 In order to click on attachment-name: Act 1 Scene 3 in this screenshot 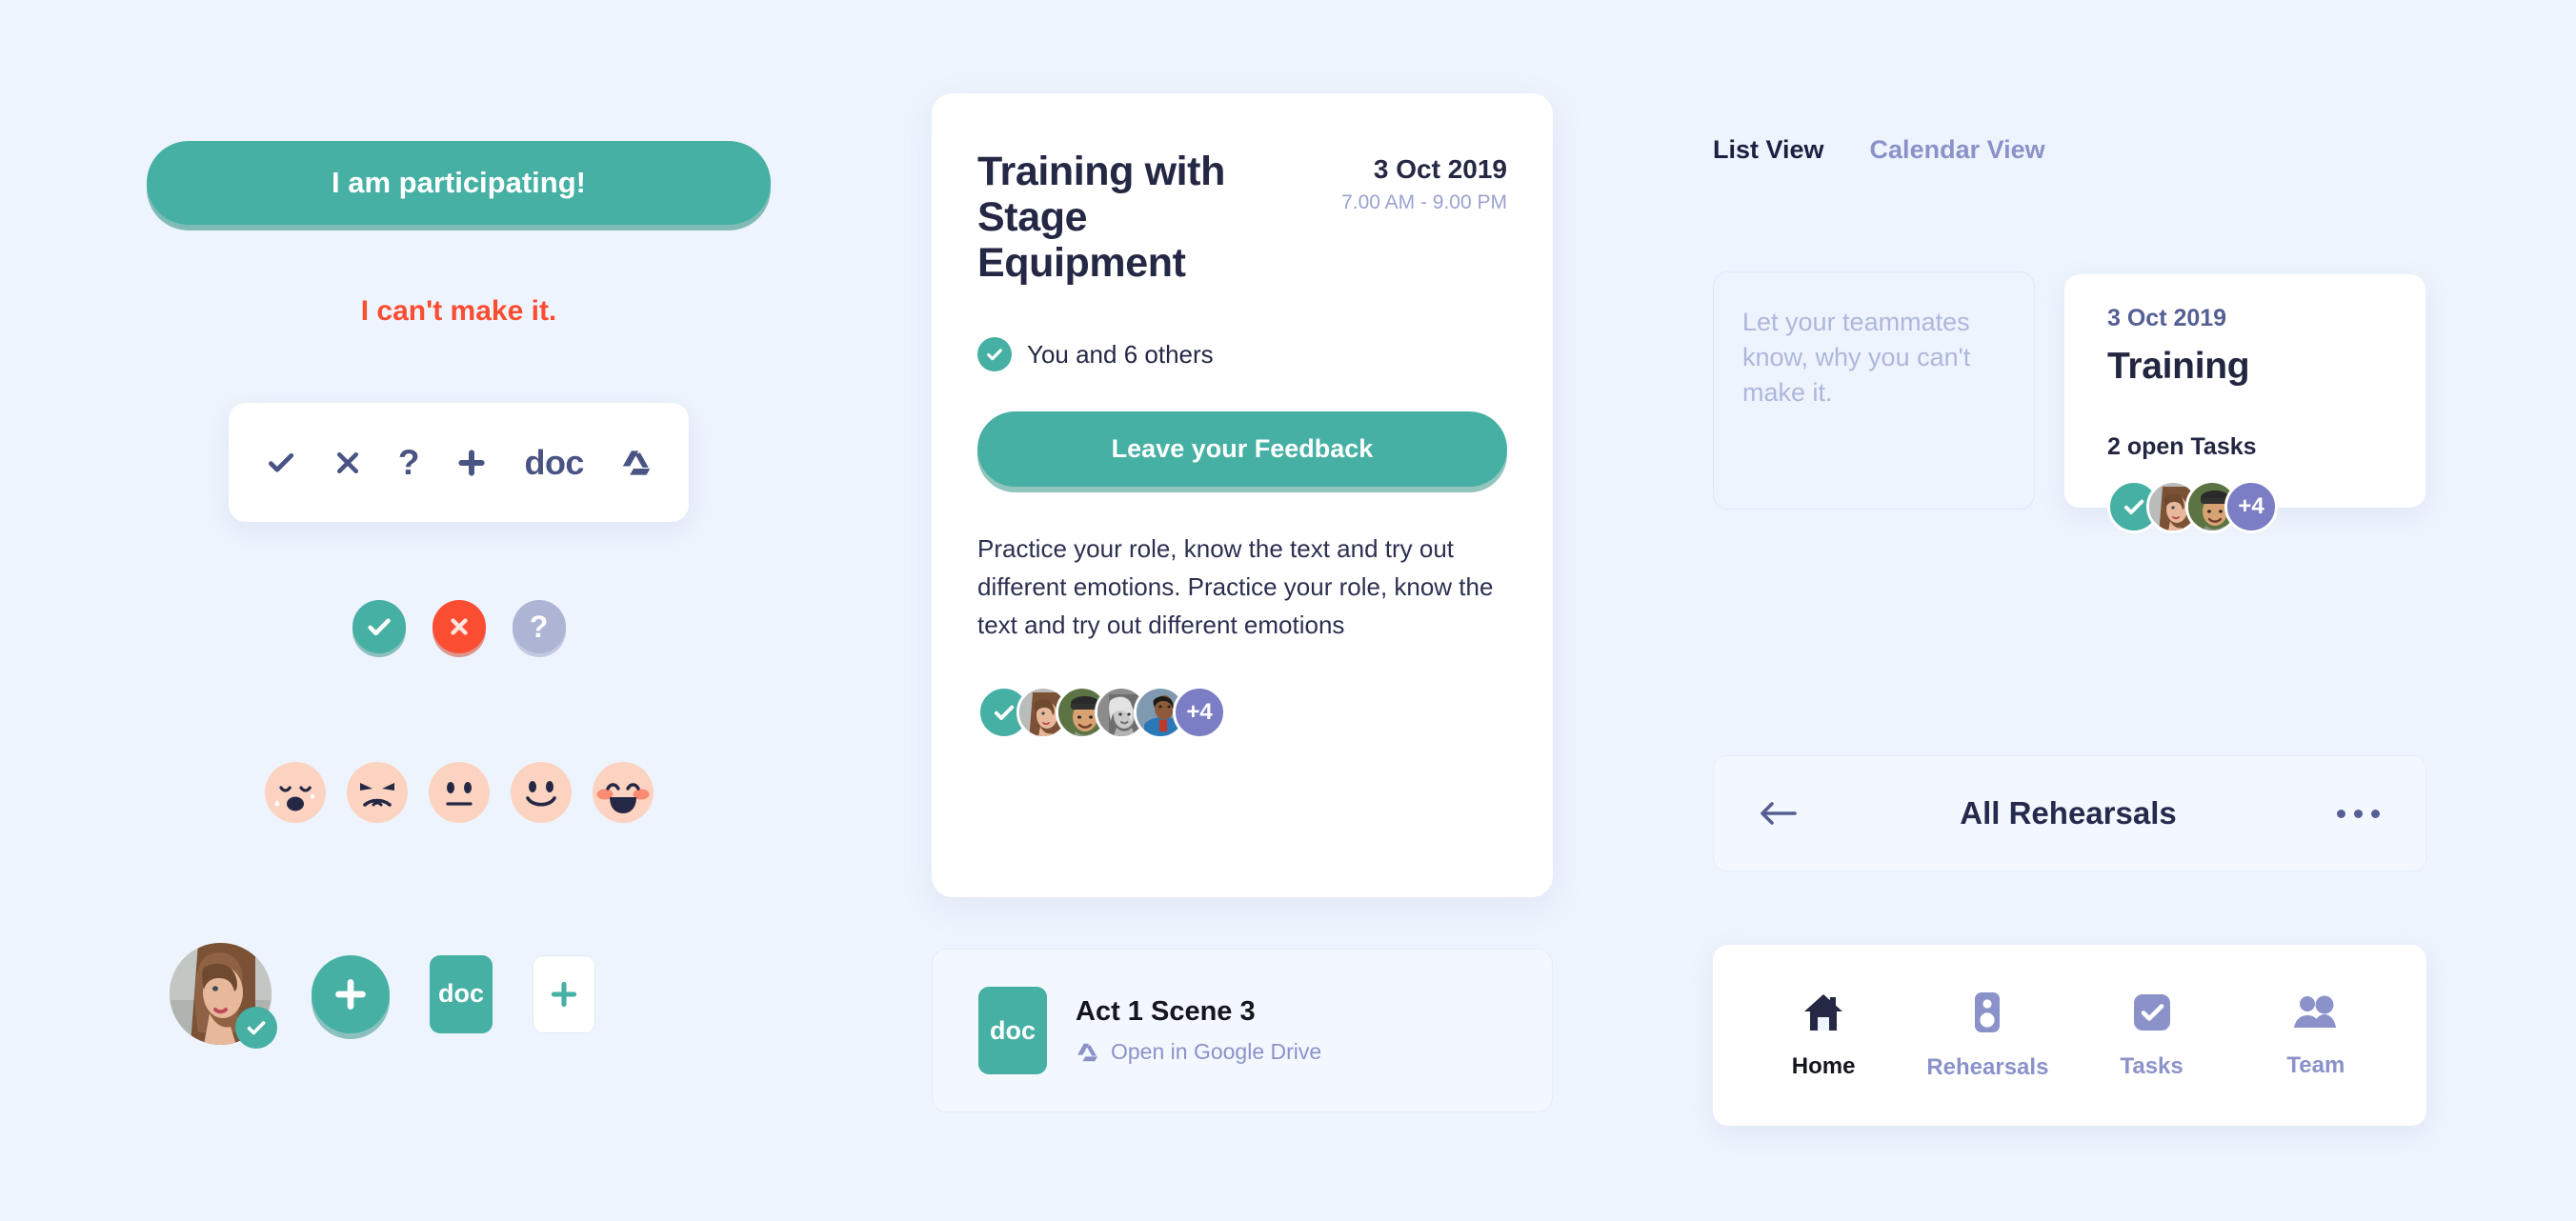, I will do `click(1166, 1011)`.